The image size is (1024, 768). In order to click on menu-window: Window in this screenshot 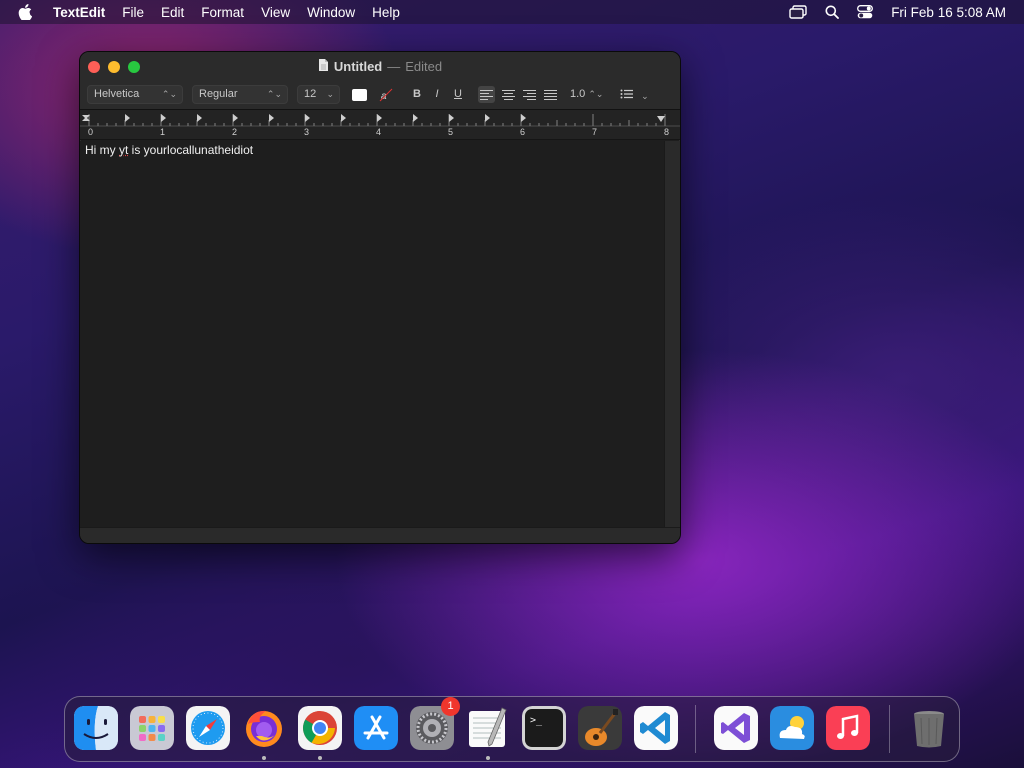, I will do `click(331, 12)`.